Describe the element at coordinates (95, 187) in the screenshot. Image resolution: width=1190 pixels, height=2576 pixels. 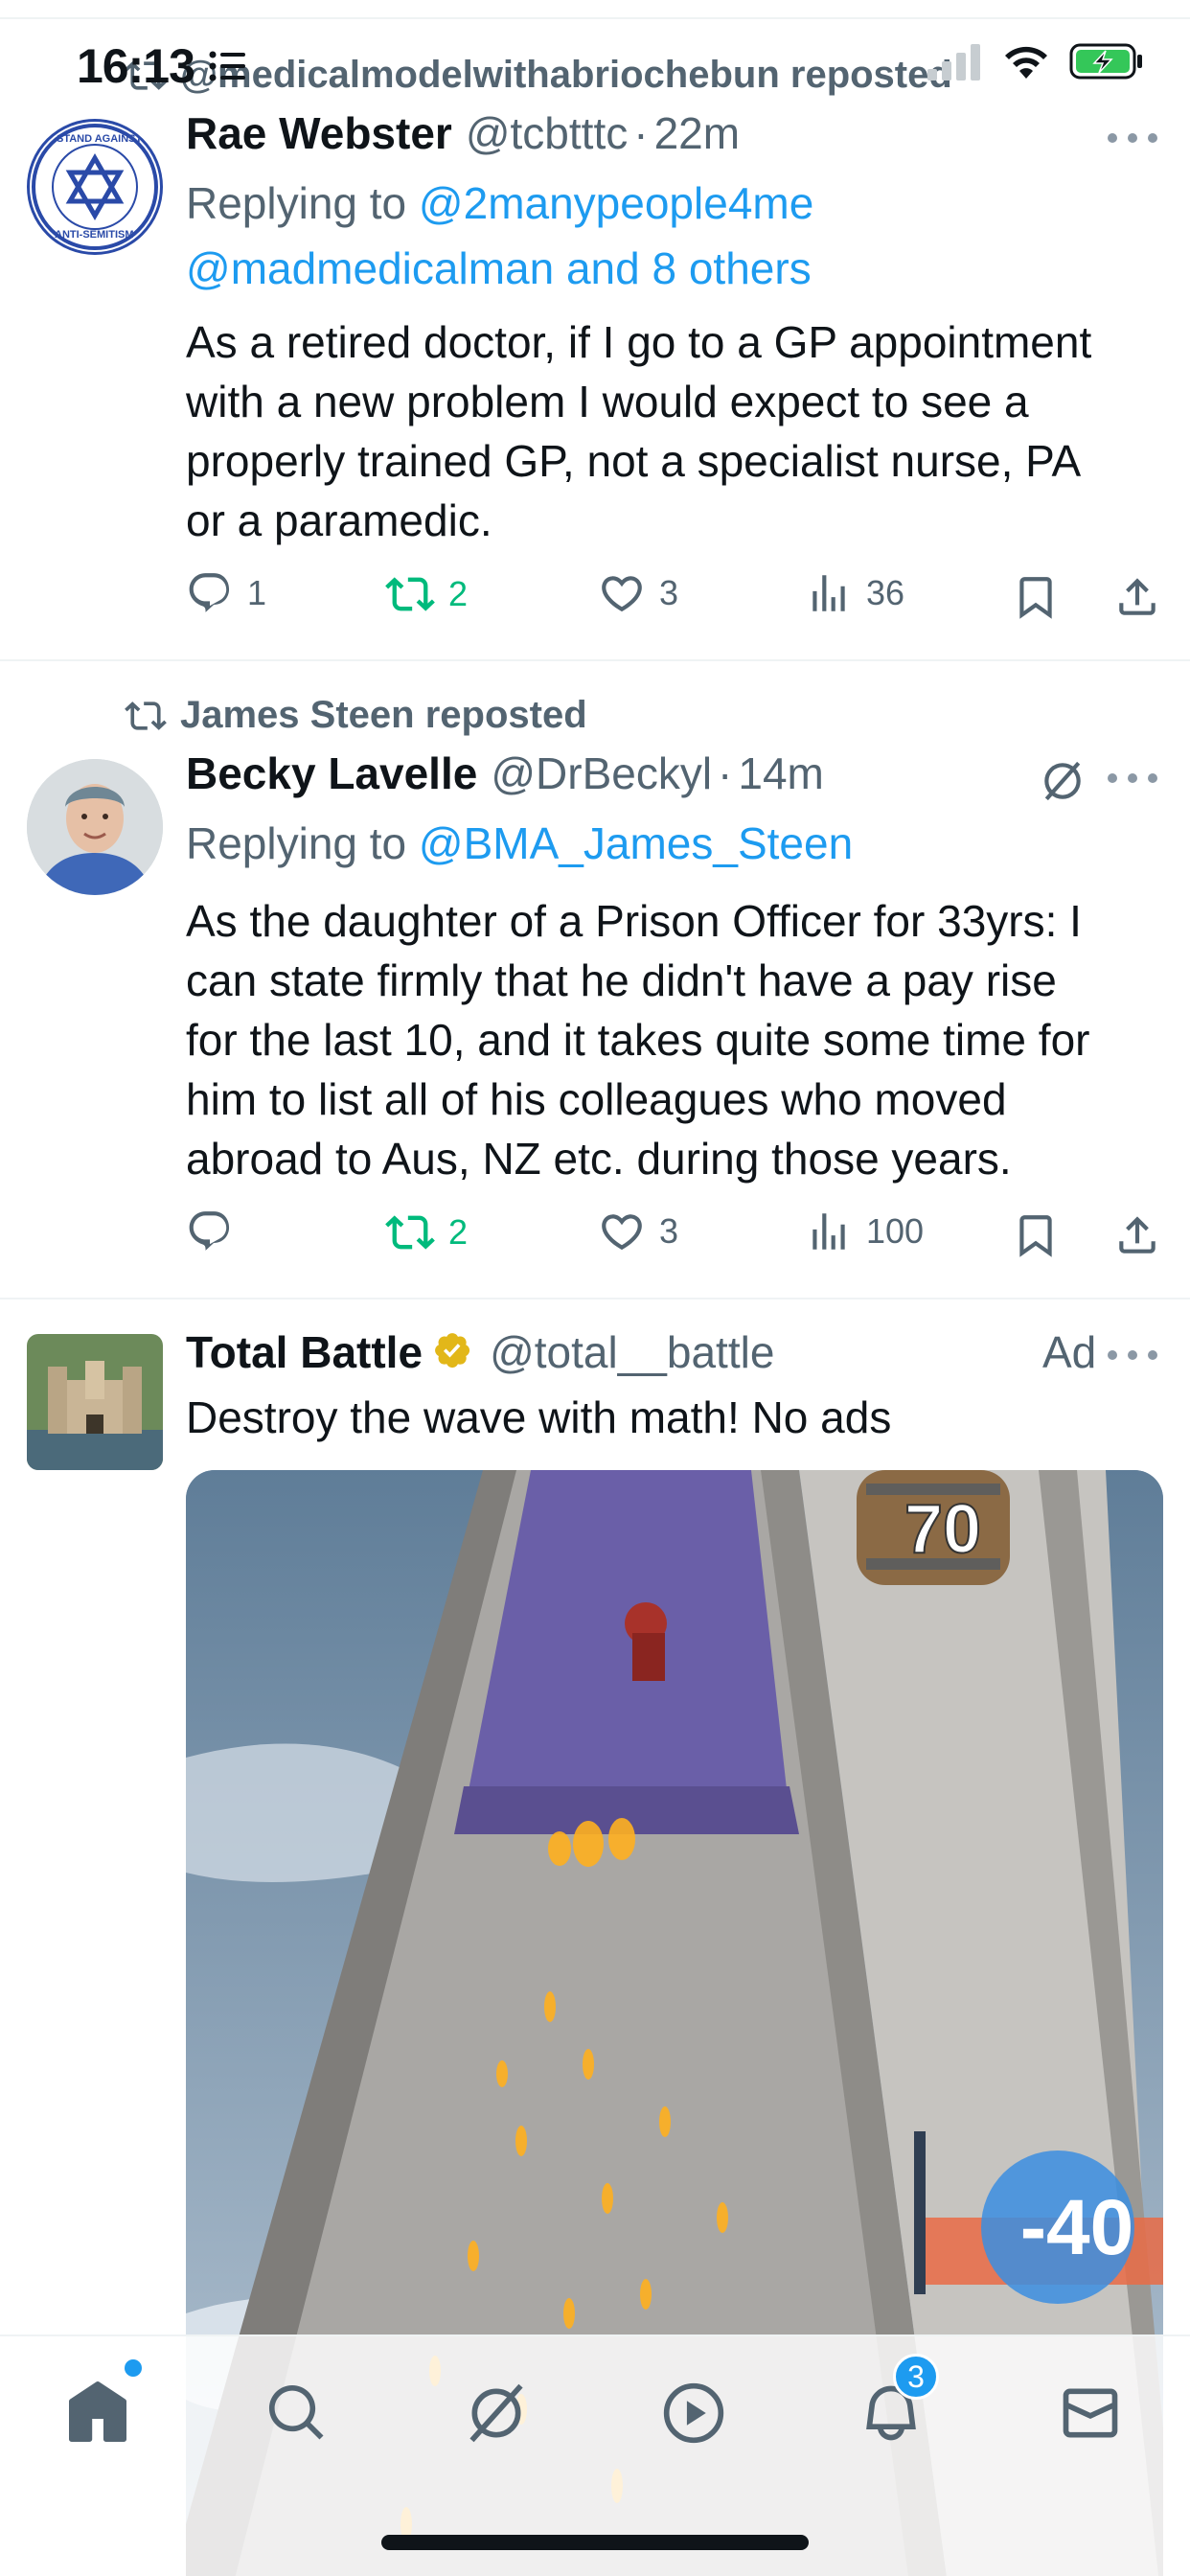
I see `avatar: STAND AGAINST ANTI-SEMITISM` at that location.